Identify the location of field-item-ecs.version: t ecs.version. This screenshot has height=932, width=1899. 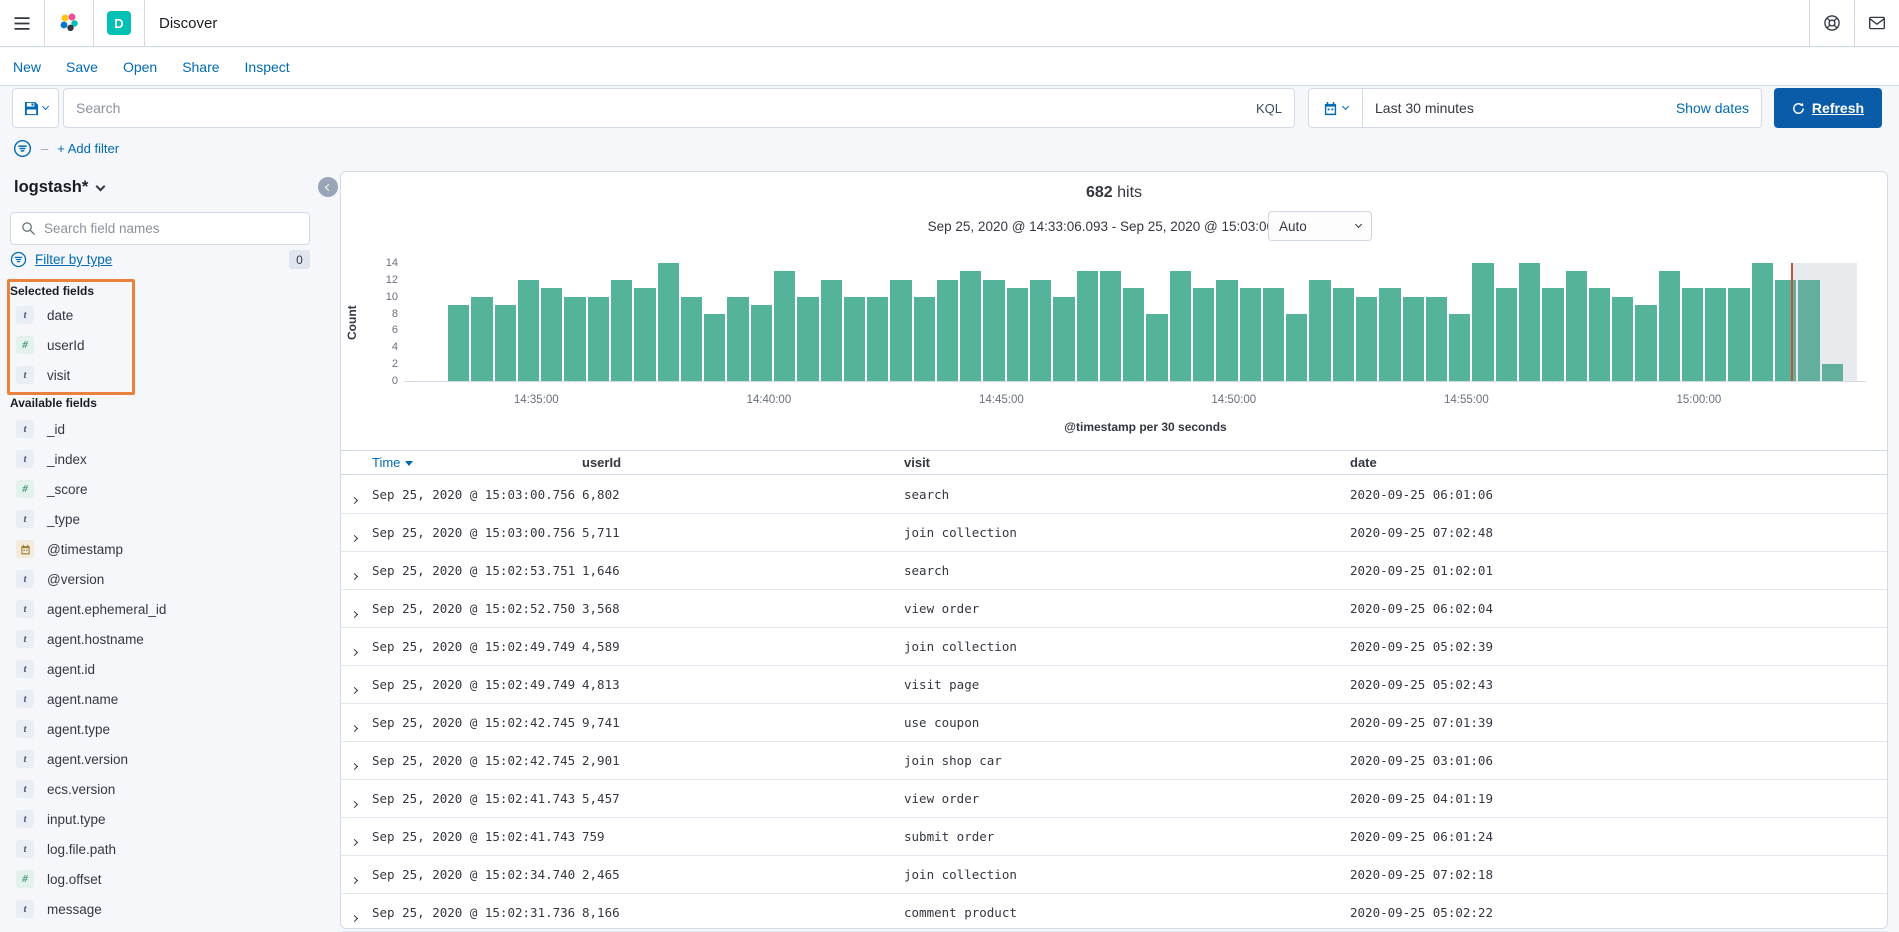
(165, 789).